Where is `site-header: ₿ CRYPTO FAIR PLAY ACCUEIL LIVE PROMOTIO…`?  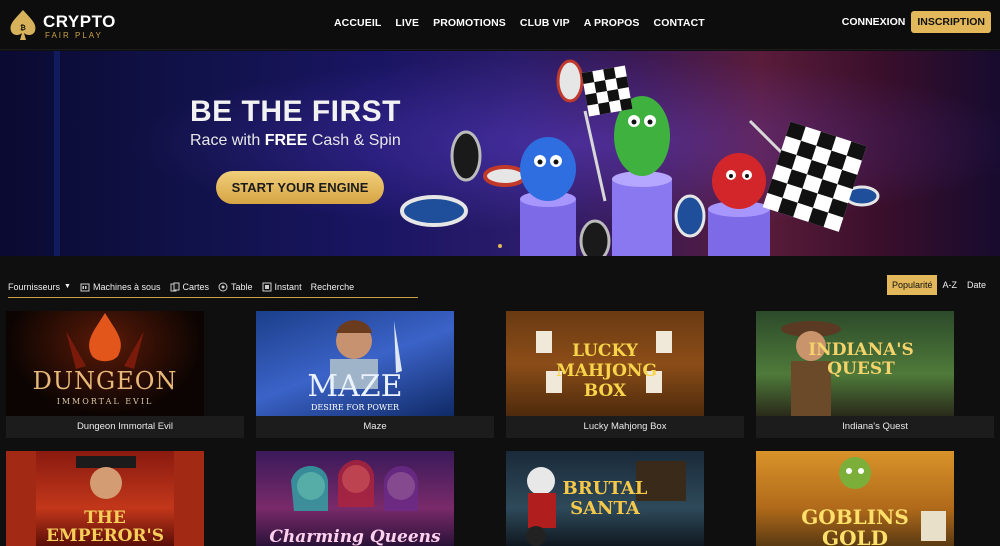 site-header: ₿ CRYPTO FAIR PLAY ACCUEIL LIVE PROMOTIO… is located at coordinates (500, 25).